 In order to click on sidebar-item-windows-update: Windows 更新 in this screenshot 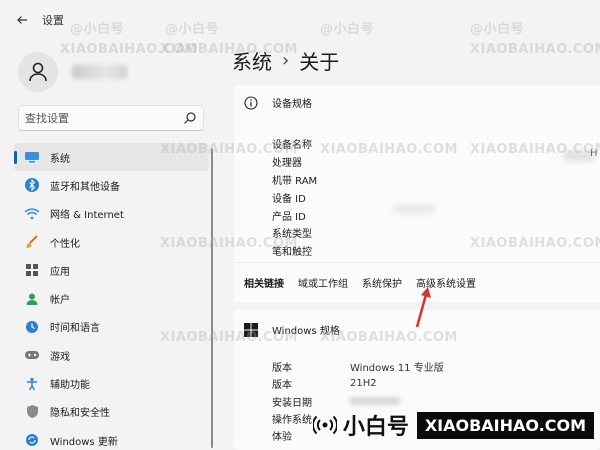, I will do `click(111, 438)`.